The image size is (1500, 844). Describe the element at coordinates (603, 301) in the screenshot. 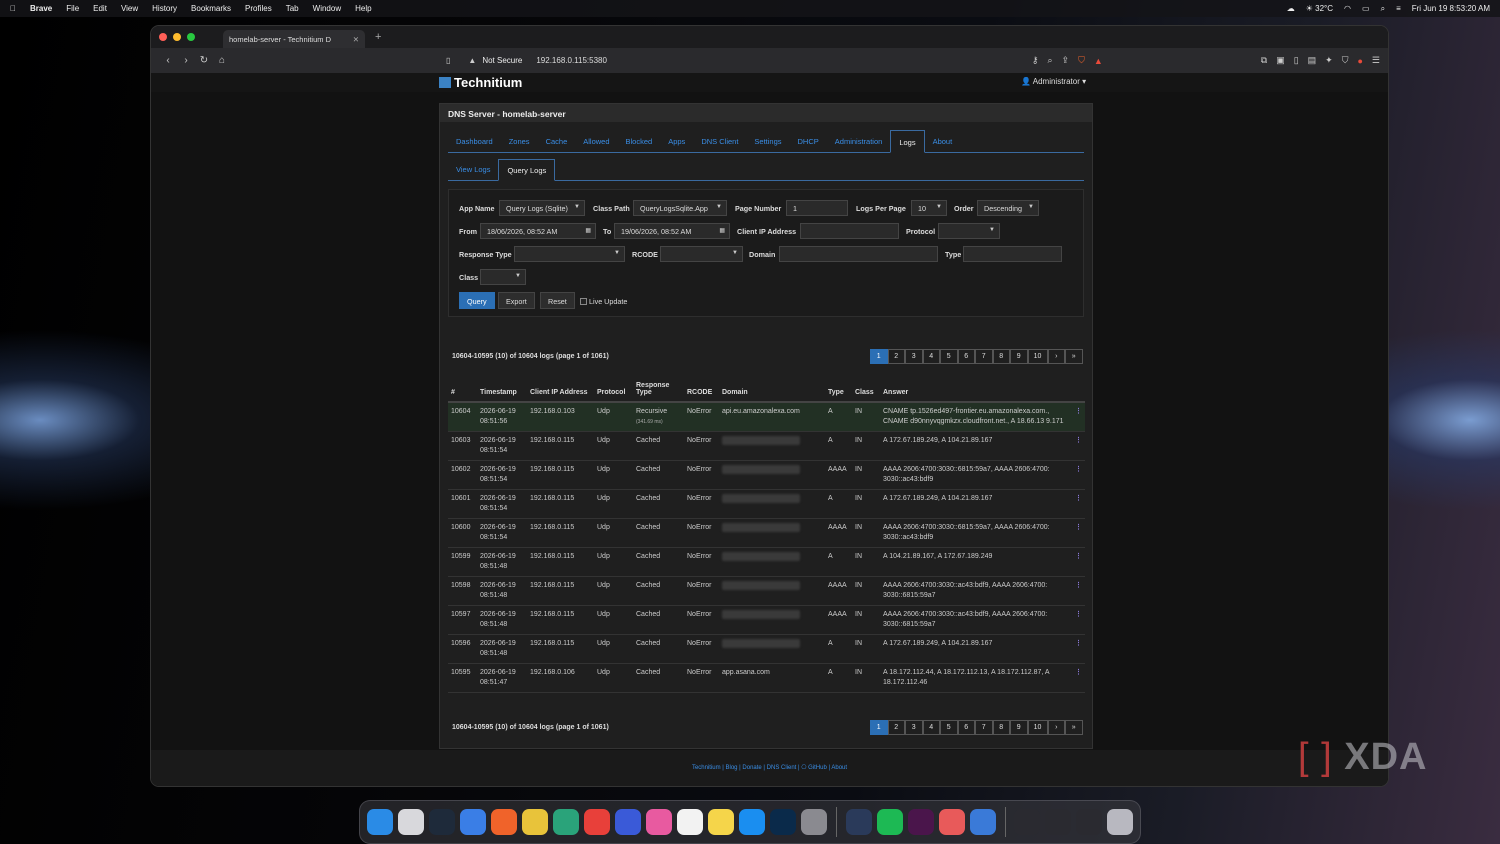

I see `live-update-checkbox: Live Update` at that location.